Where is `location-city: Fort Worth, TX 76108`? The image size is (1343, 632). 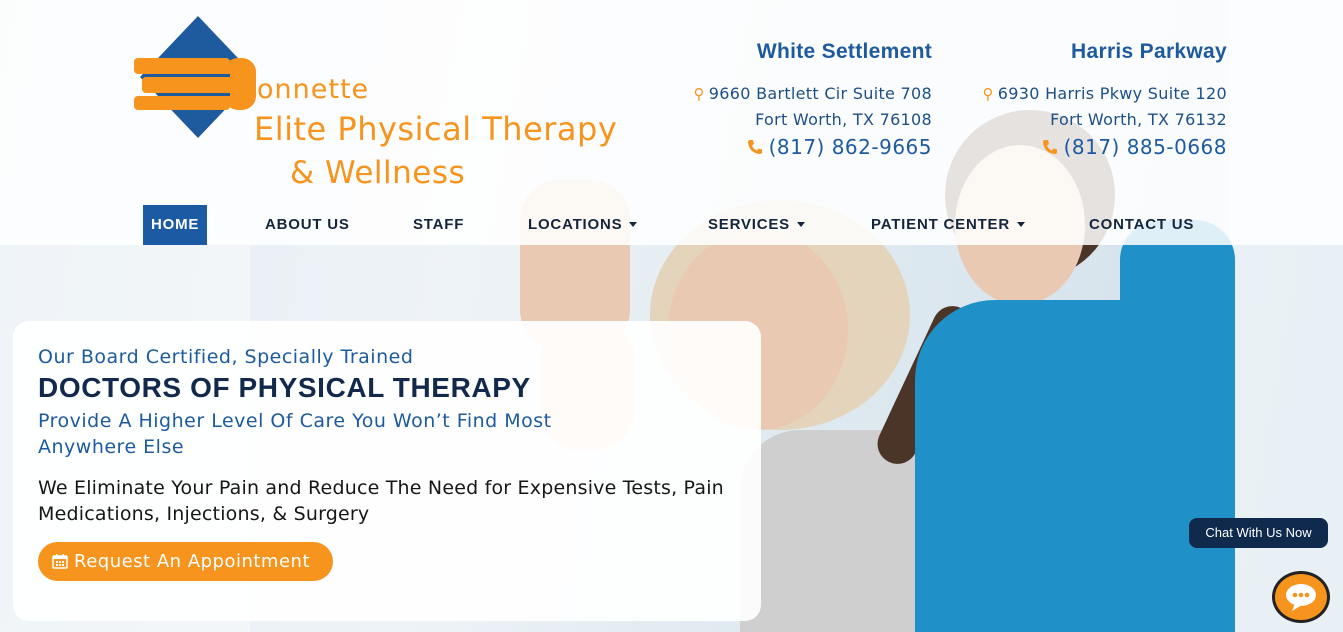
location-city: Fort Worth, TX 76108 is located at coordinates (812, 120).